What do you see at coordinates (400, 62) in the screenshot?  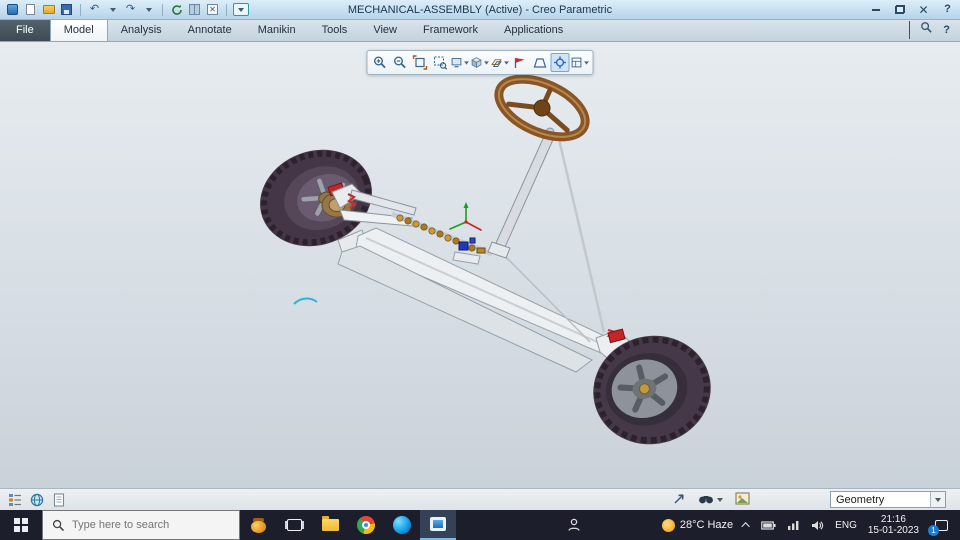 I see `zoom-out-icon` at bounding box center [400, 62].